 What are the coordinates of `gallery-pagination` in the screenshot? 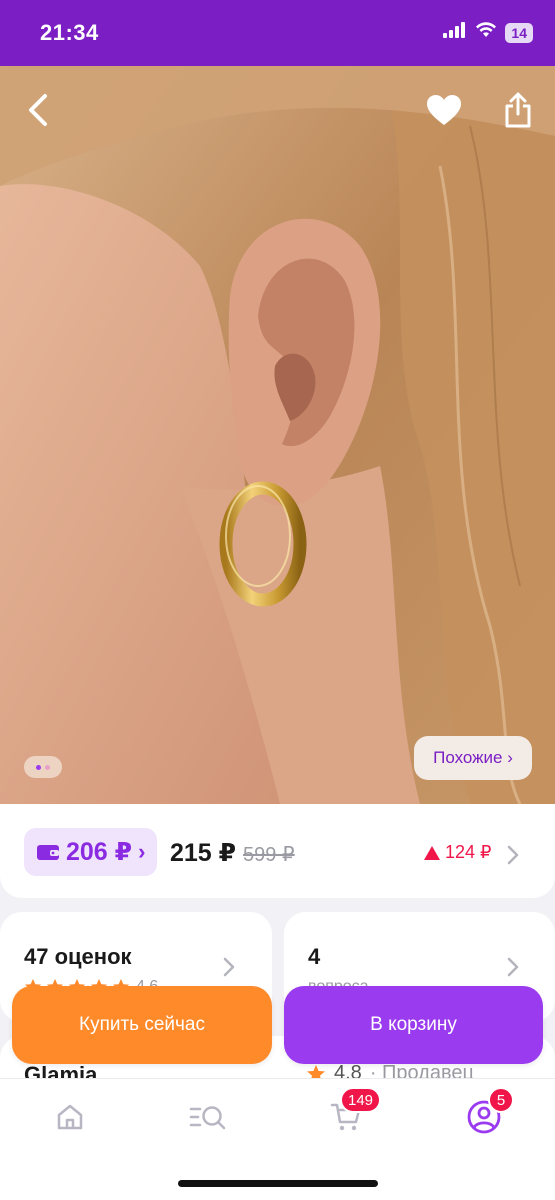 It's located at (43, 767).